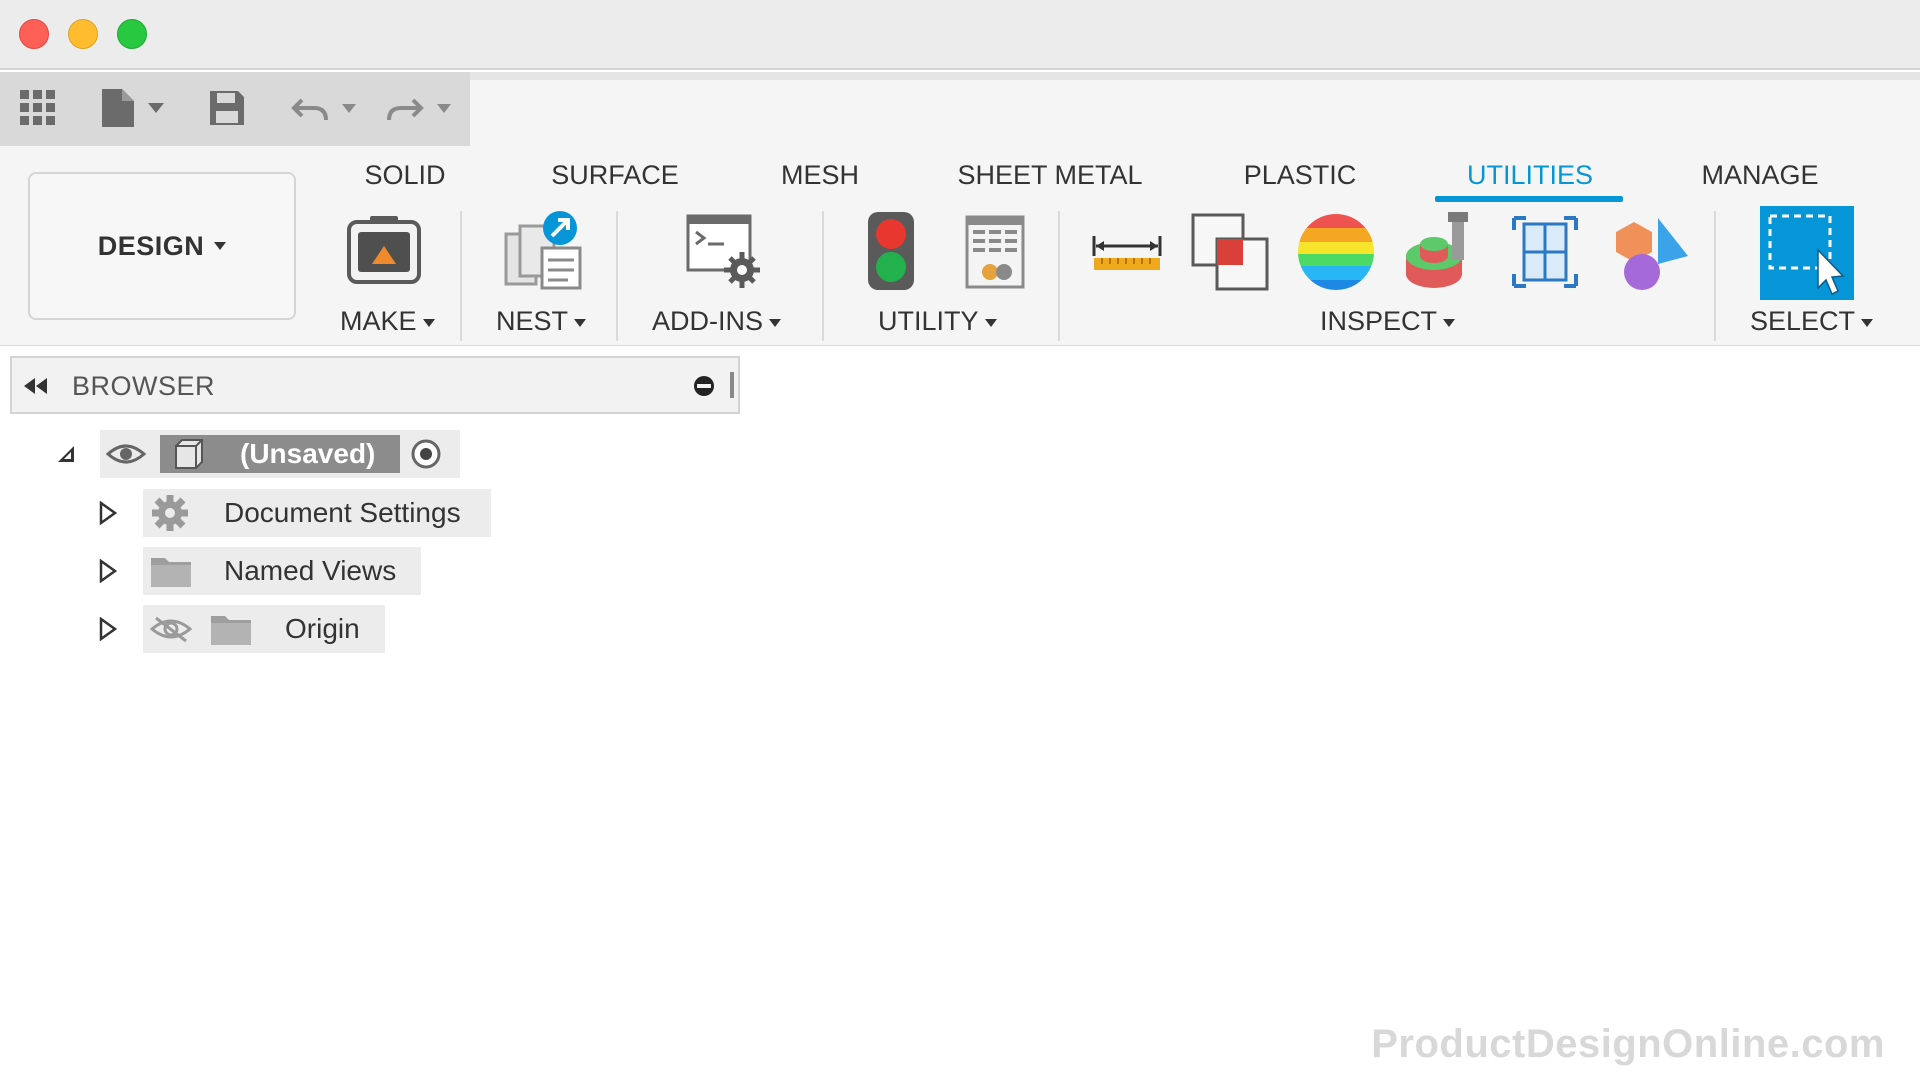  What do you see at coordinates (37, 386) in the screenshot?
I see `collapse-browser-icon` at bounding box center [37, 386].